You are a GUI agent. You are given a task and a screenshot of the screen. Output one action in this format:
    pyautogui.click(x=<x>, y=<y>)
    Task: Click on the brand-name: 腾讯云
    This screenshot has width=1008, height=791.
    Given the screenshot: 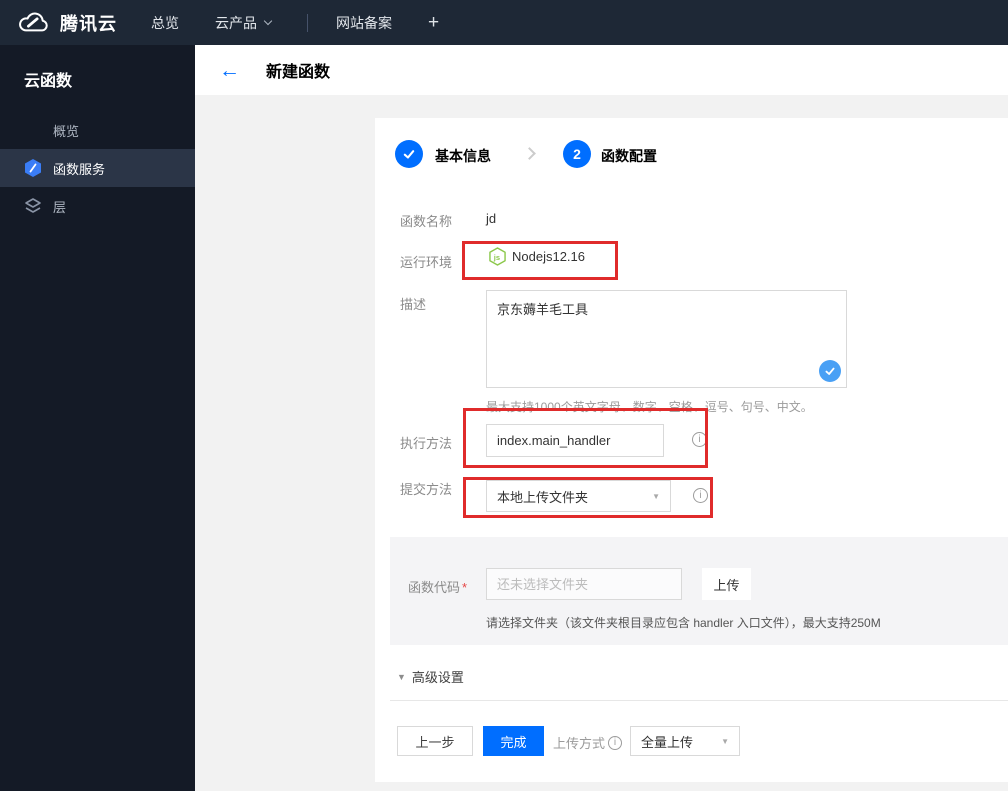 What is the action you would take?
    pyautogui.click(x=88, y=23)
    